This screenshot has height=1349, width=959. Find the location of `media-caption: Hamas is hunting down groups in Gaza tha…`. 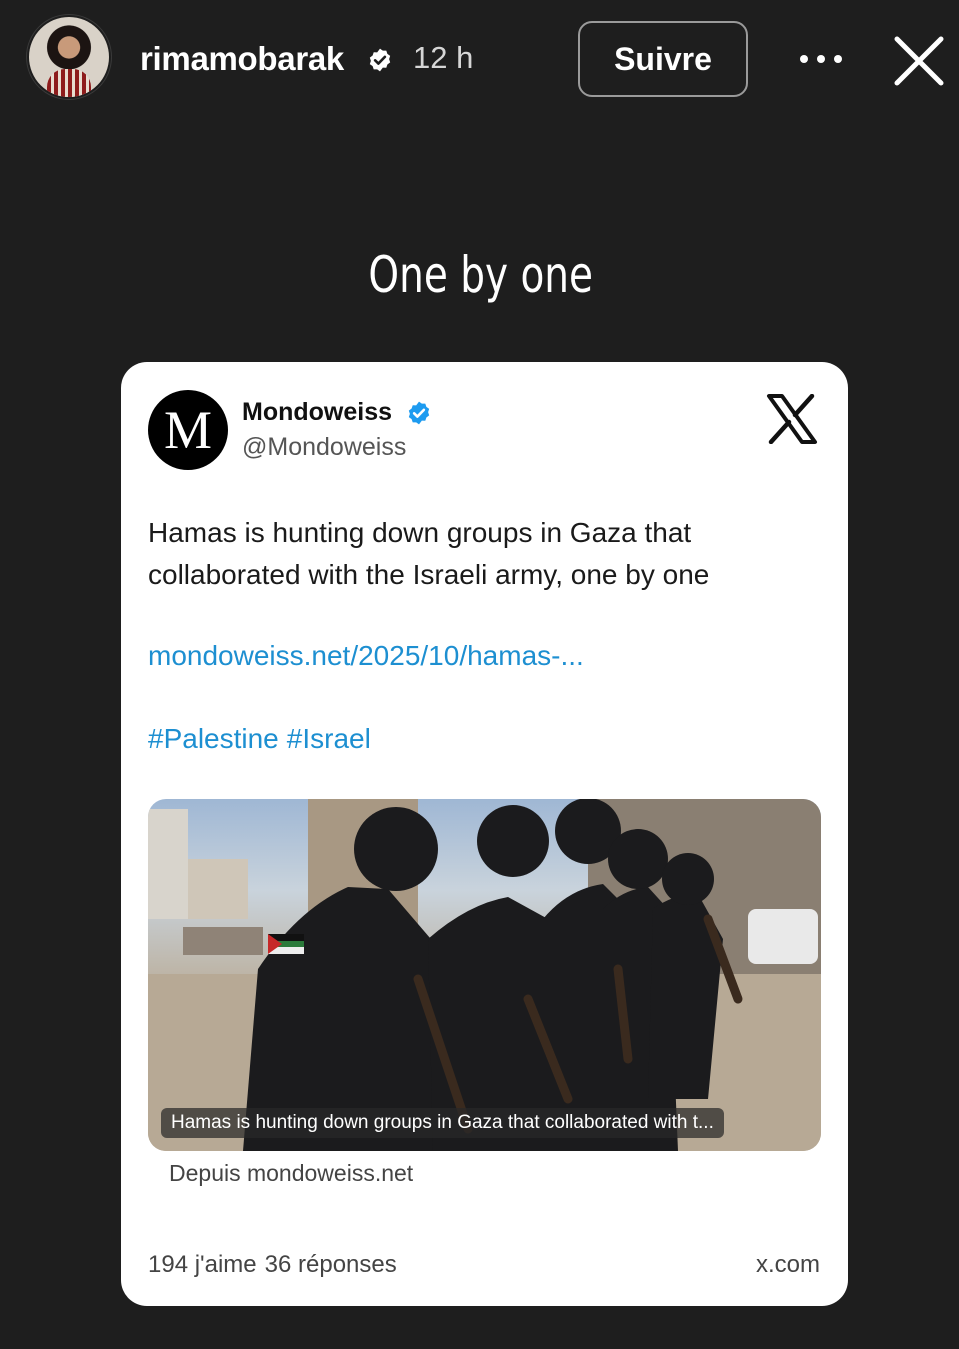

media-caption: Hamas is hunting down groups in Gaza tha… is located at coordinates (442, 1123).